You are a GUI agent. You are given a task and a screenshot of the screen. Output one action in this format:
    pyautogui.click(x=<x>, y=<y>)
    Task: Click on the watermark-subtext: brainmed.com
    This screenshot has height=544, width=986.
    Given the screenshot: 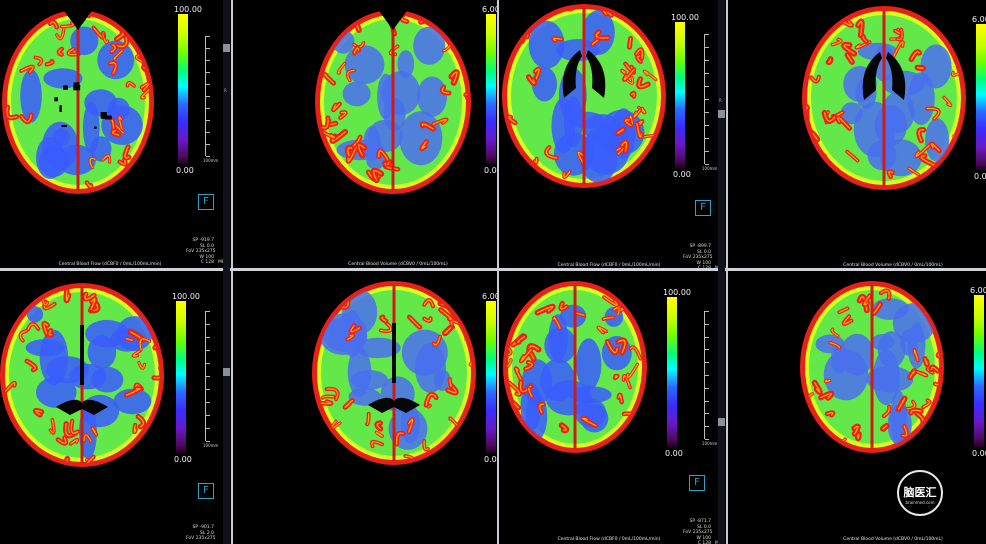 What is the action you would take?
    pyautogui.click(x=920, y=502)
    